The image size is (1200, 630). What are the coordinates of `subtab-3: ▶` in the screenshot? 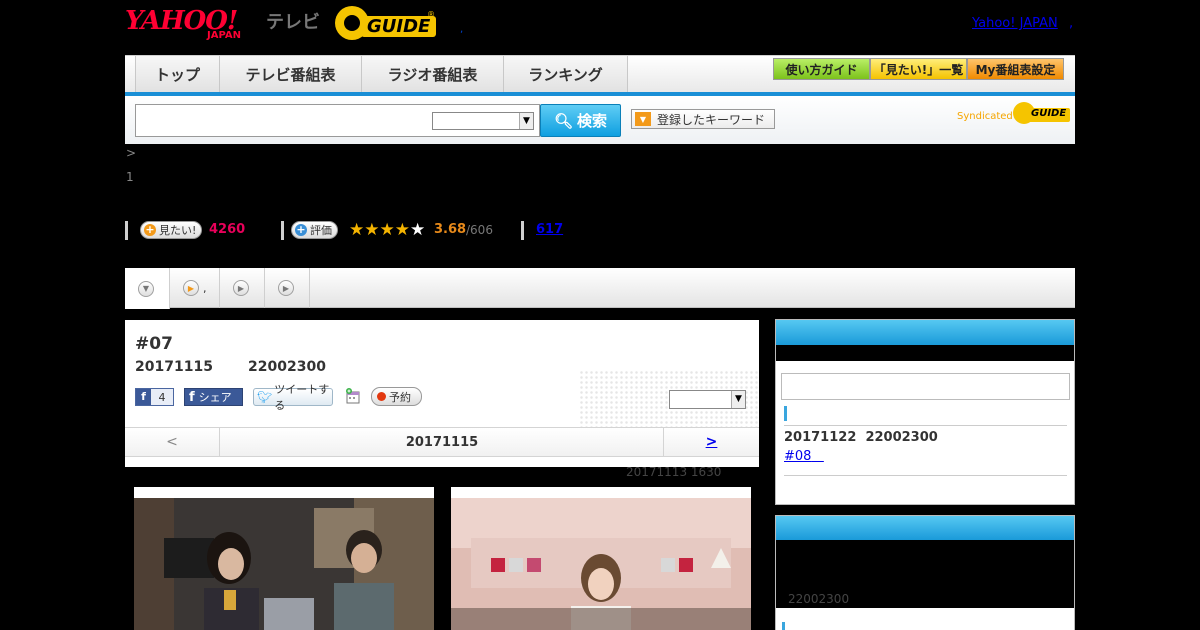 It's located at (287, 288).